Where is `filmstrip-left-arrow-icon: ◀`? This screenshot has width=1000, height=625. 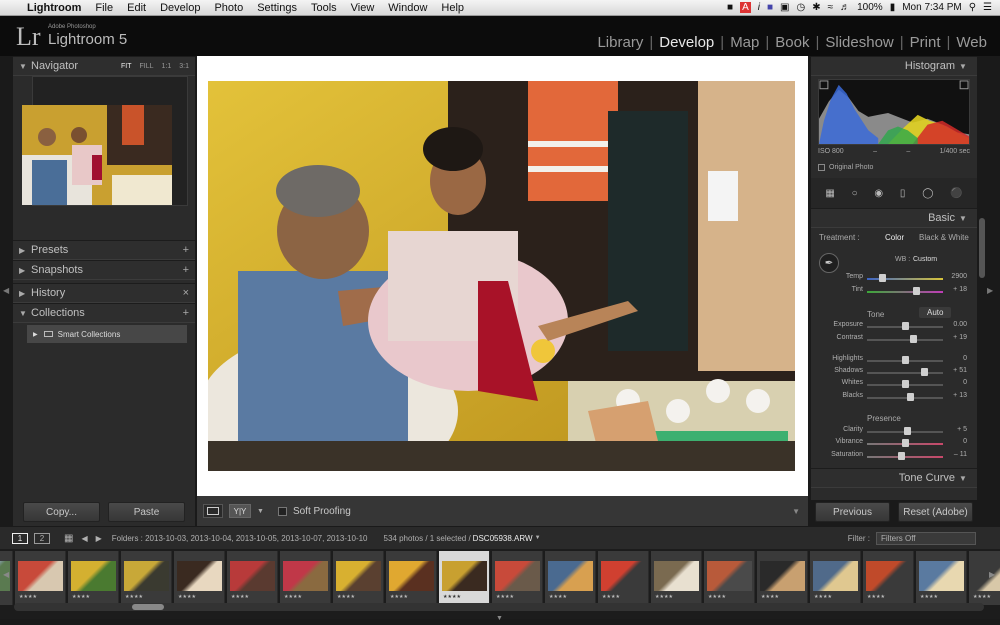 filmstrip-left-arrow-icon: ◀ is located at coordinates (6, 574).